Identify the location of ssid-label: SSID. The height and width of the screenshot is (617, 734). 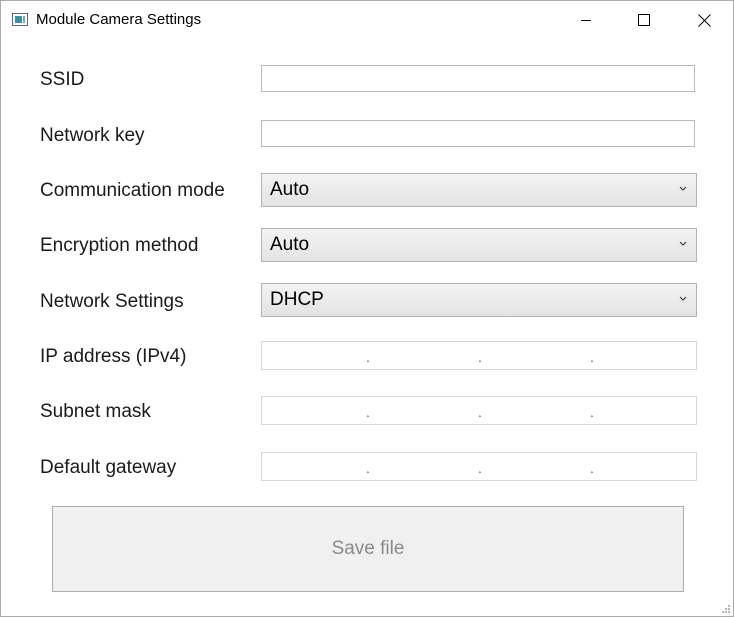
(62, 79).